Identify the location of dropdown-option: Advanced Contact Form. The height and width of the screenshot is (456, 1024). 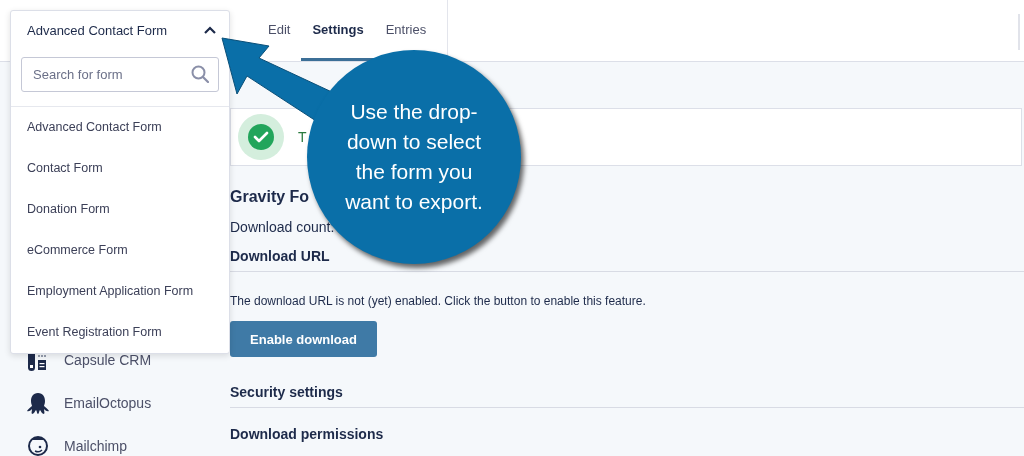
(120, 127).